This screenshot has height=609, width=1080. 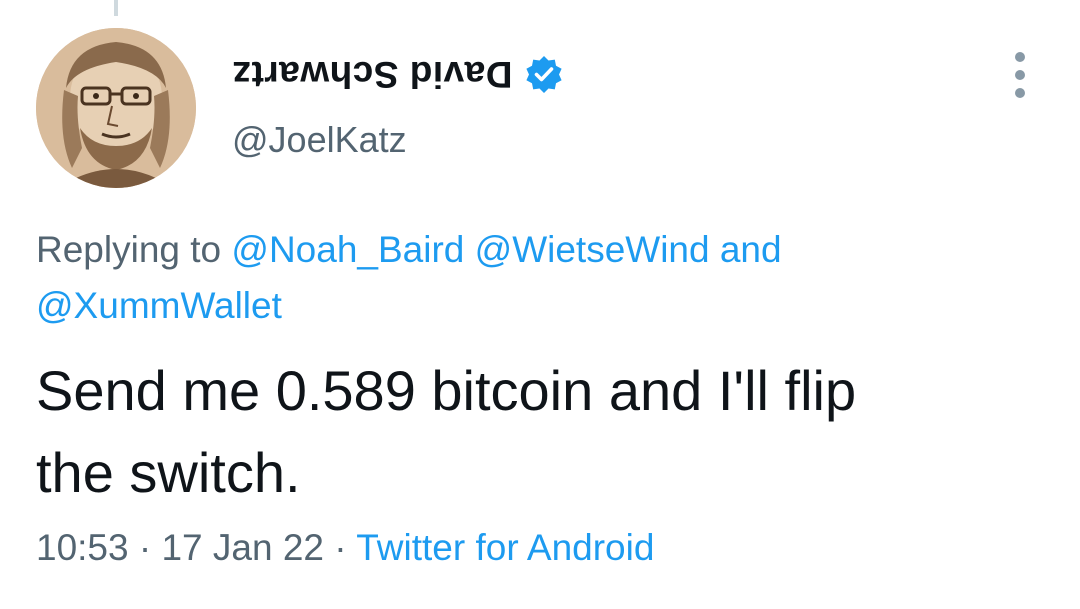 What do you see at coordinates (372, 74) in the screenshot?
I see `display-name: David Schwartz` at bounding box center [372, 74].